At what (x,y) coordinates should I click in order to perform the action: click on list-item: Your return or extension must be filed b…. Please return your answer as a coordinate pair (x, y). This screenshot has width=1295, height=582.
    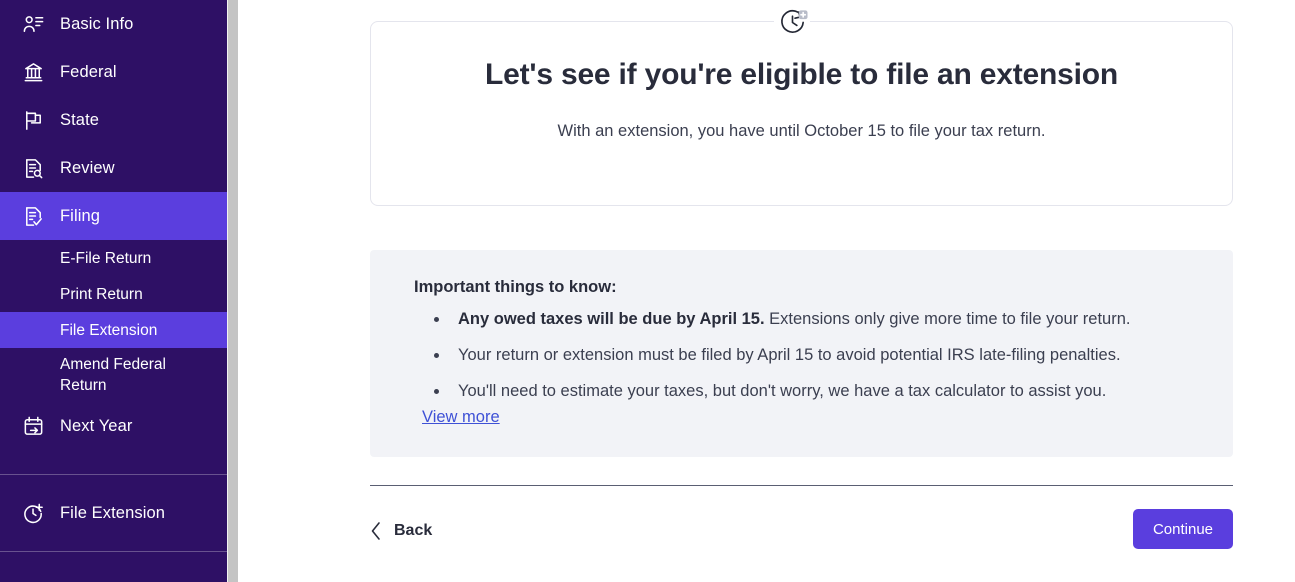
    Looking at the image, I should click on (812, 355).